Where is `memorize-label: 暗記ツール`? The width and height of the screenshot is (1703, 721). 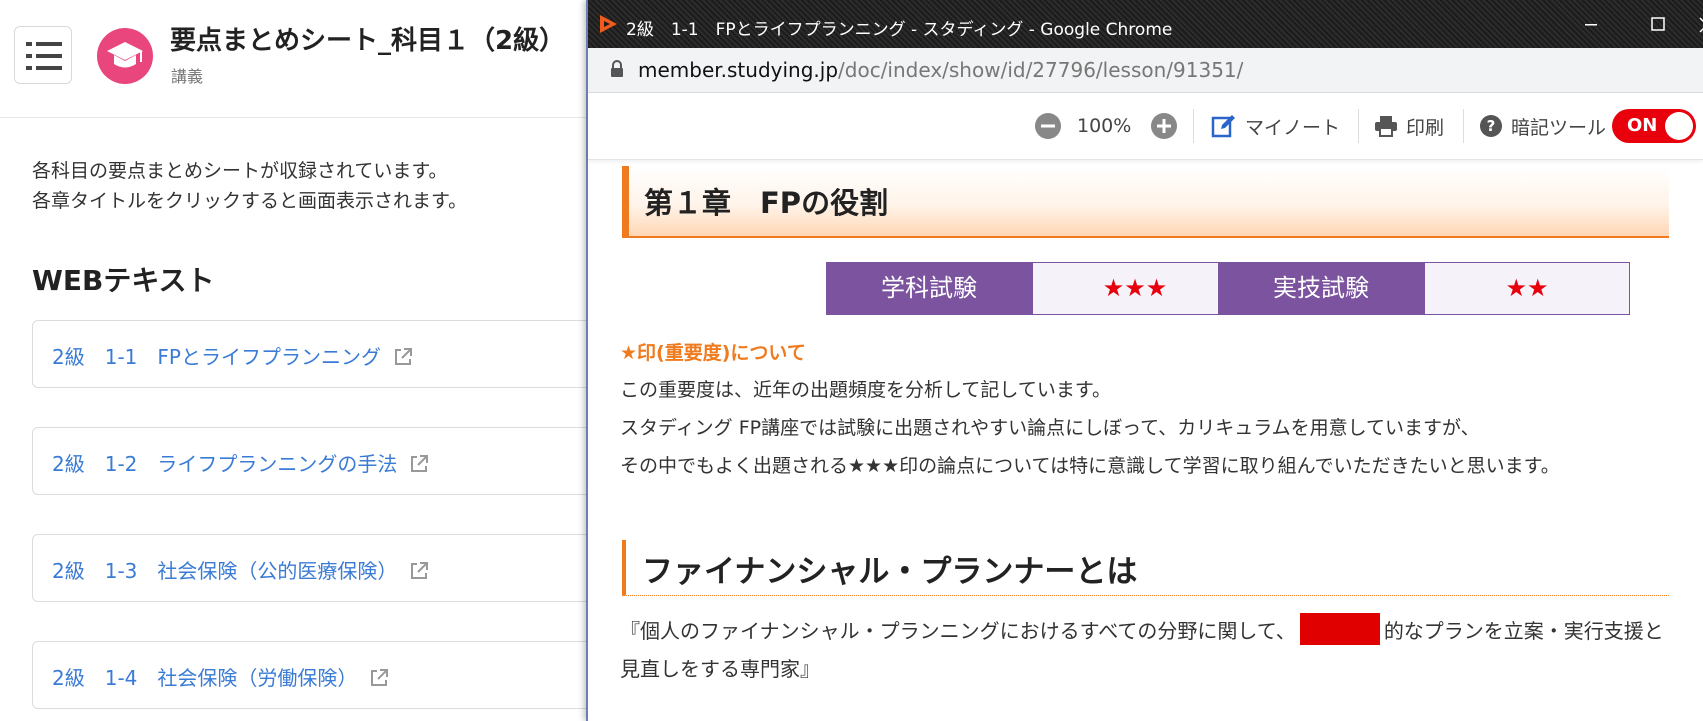 memorize-label: 暗記ツール is located at coordinates (1559, 127).